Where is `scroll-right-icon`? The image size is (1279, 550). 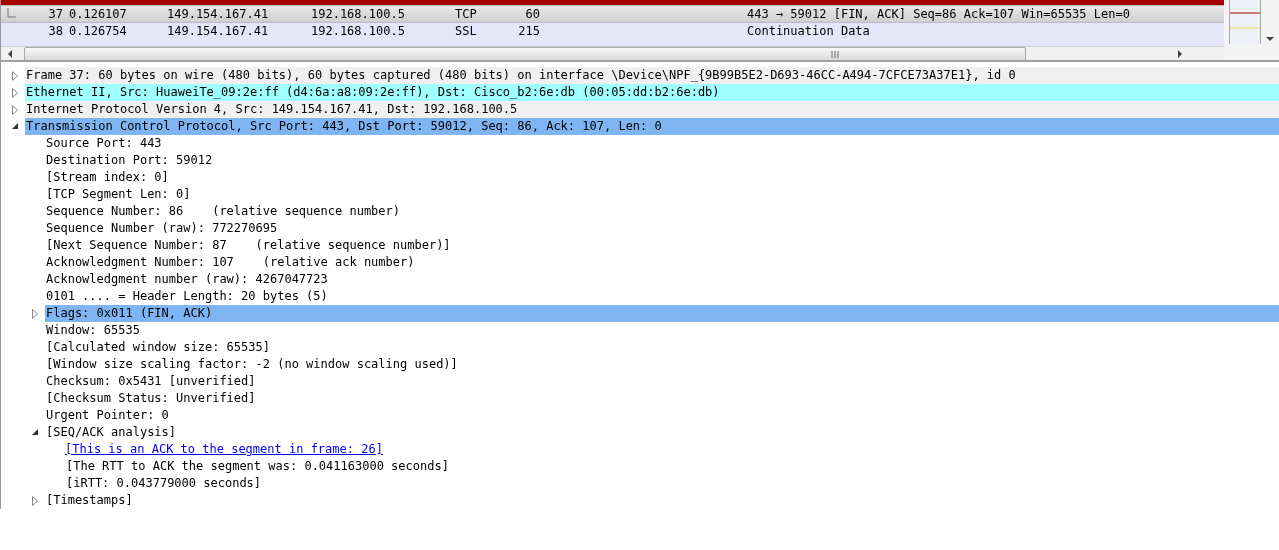
scroll-right-icon is located at coordinates (1180, 54).